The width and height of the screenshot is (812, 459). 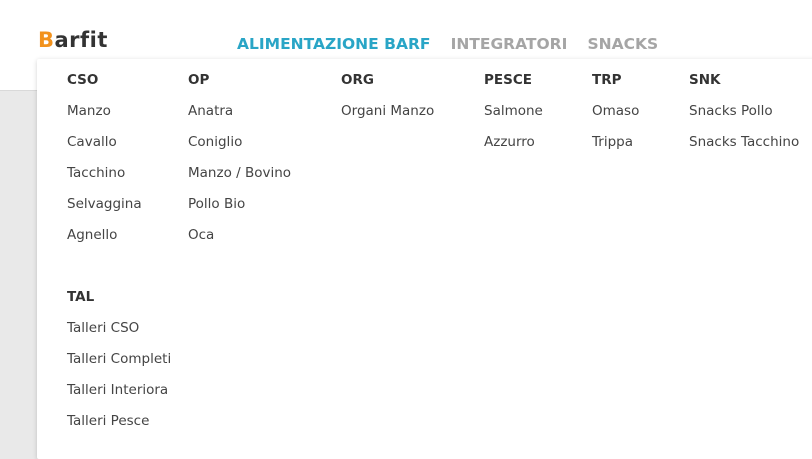 What do you see at coordinates (239, 204) in the screenshot?
I see `menu-link-pollo-bio: Pollo Bio` at bounding box center [239, 204].